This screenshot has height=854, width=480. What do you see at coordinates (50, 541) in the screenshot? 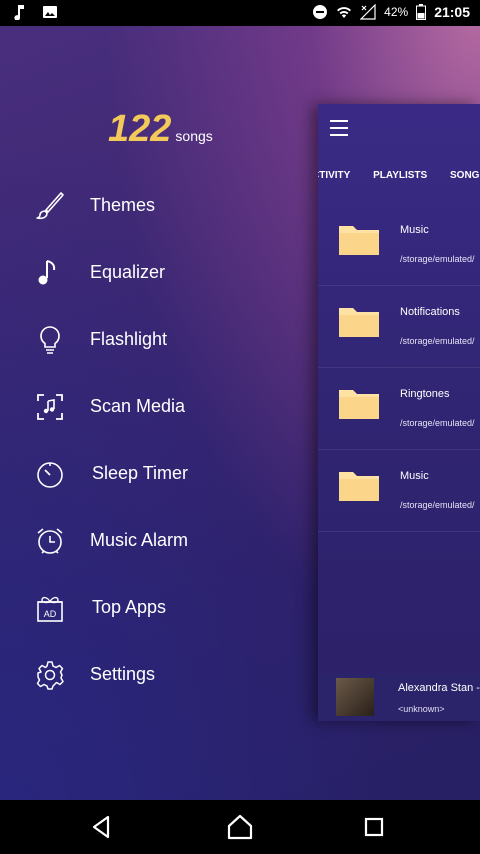
I see `alarm-icon` at bounding box center [50, 541].